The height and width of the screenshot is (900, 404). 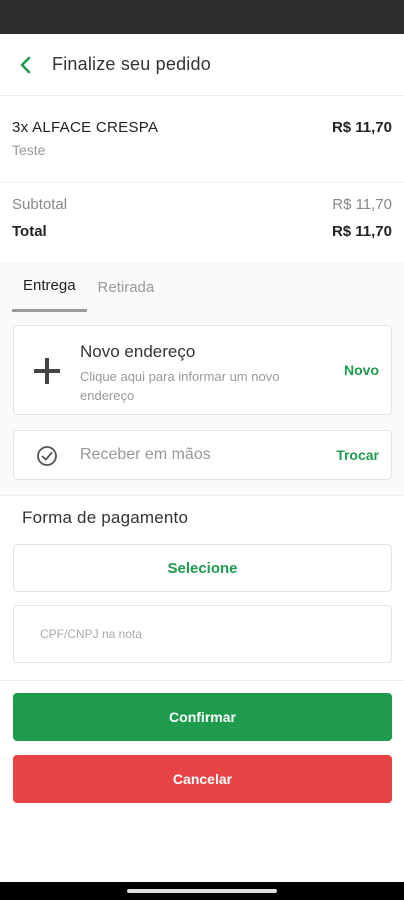 I want to click on status-bar, so click(x=202, y=17).